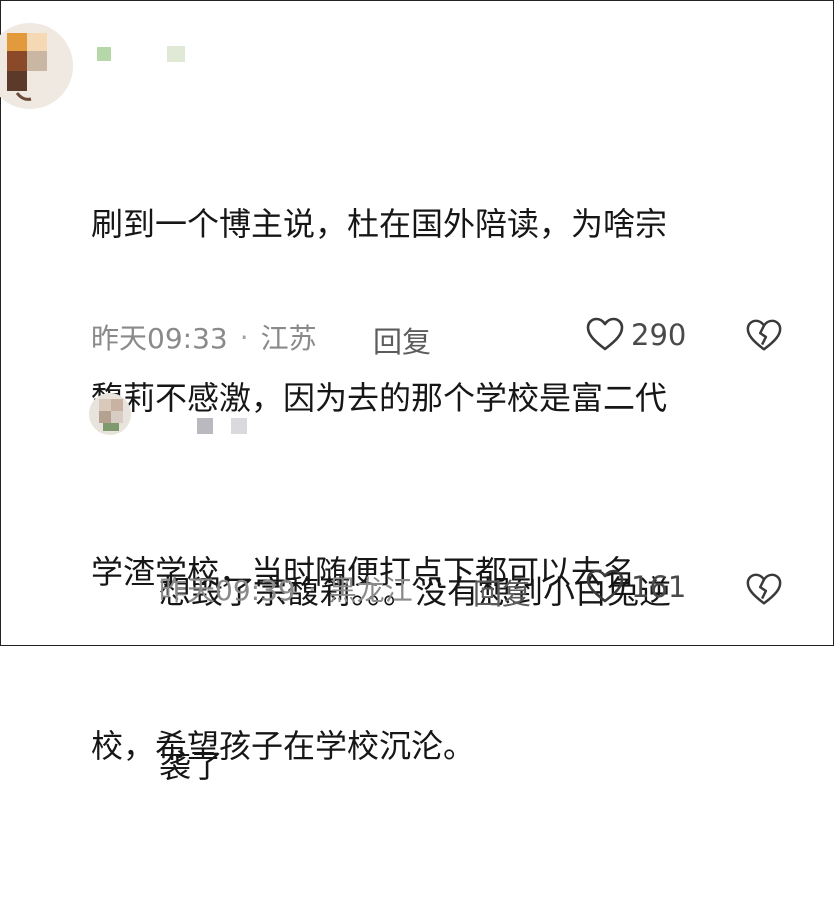 This screenshot has height=911, width=834. I want to click on like-button: 290, so click(635, 335).